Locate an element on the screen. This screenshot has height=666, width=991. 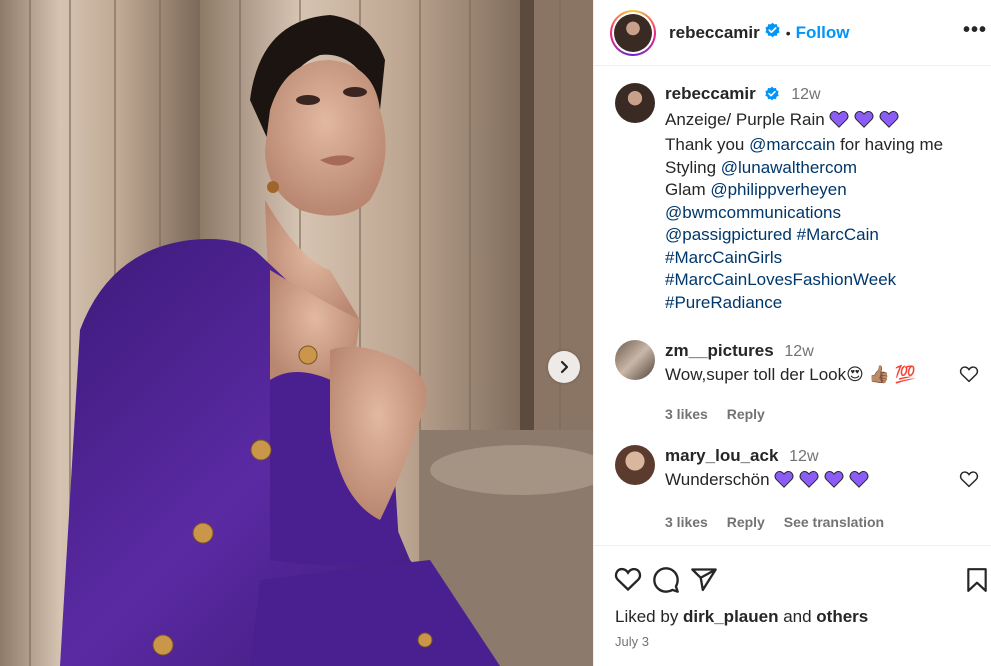
like-button is located at coordinates (628, 582).